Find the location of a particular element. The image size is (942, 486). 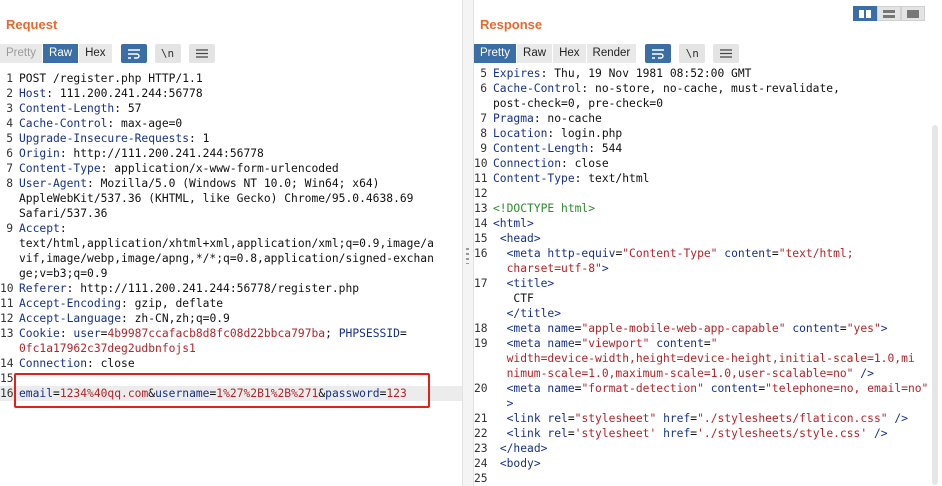

code-token: : gzip, deflate is located at coordinates (172, 303).